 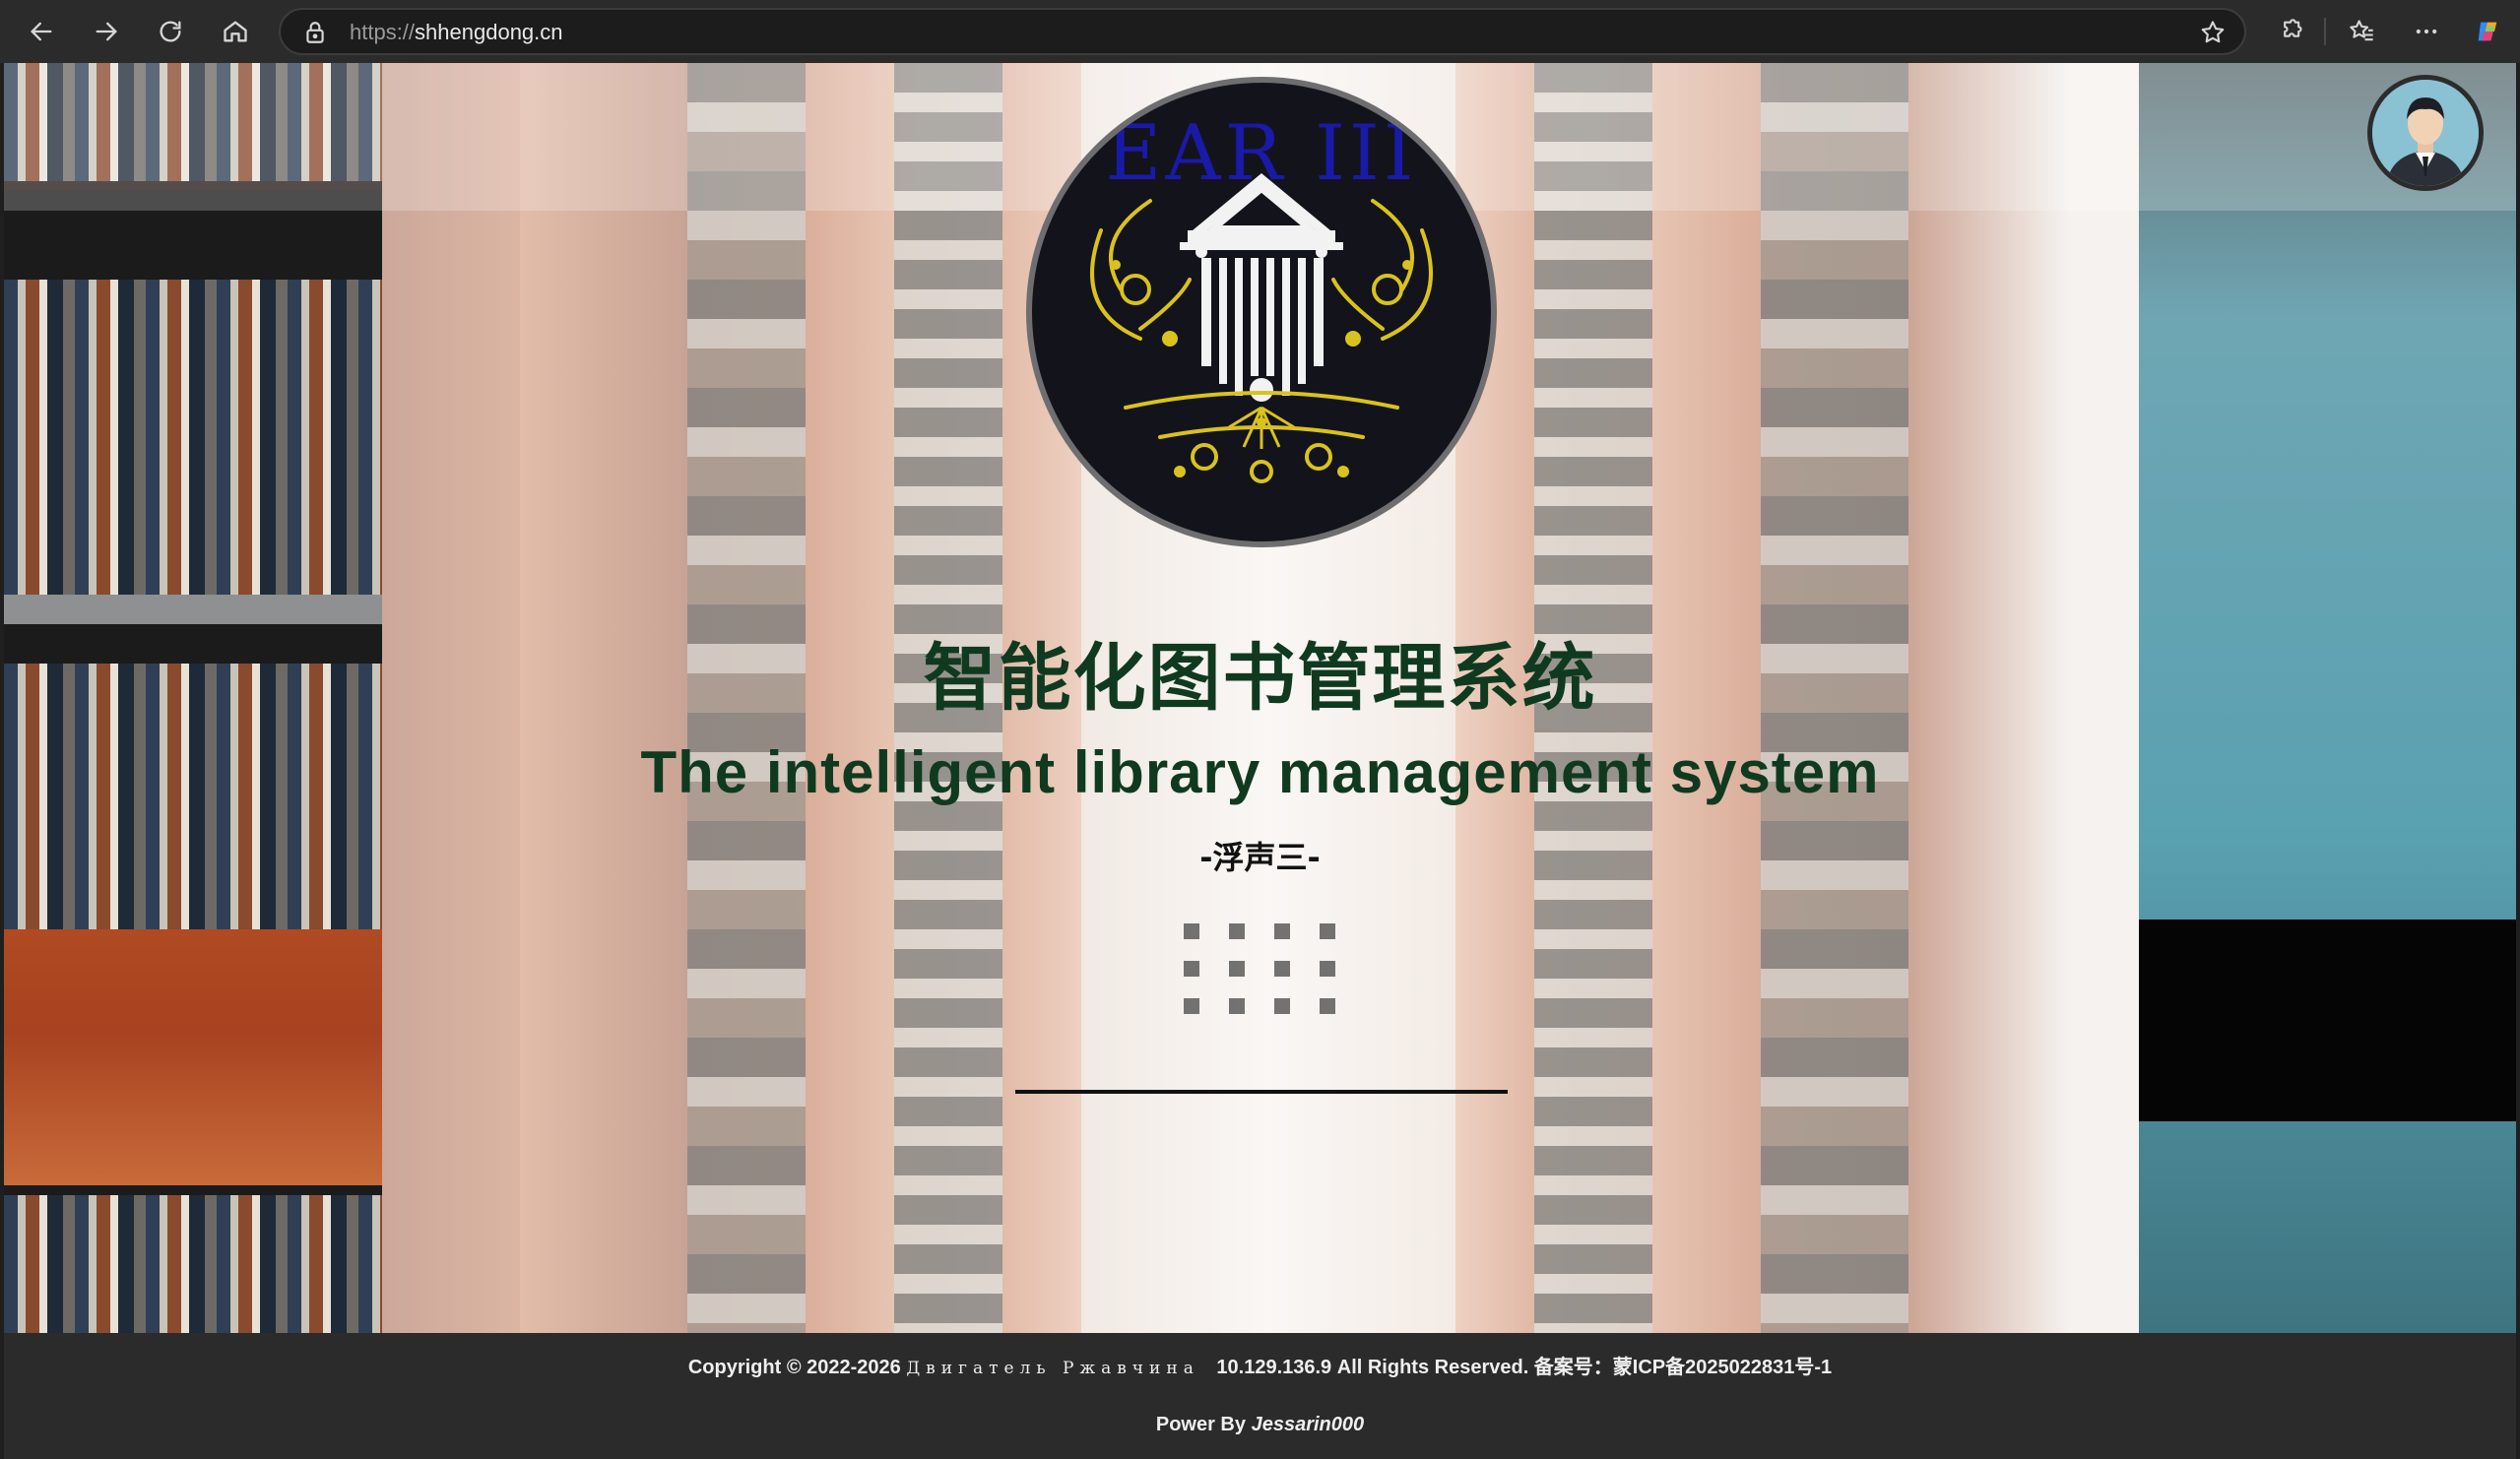 I want to click on star-icon, so click(x=2213, y=32).